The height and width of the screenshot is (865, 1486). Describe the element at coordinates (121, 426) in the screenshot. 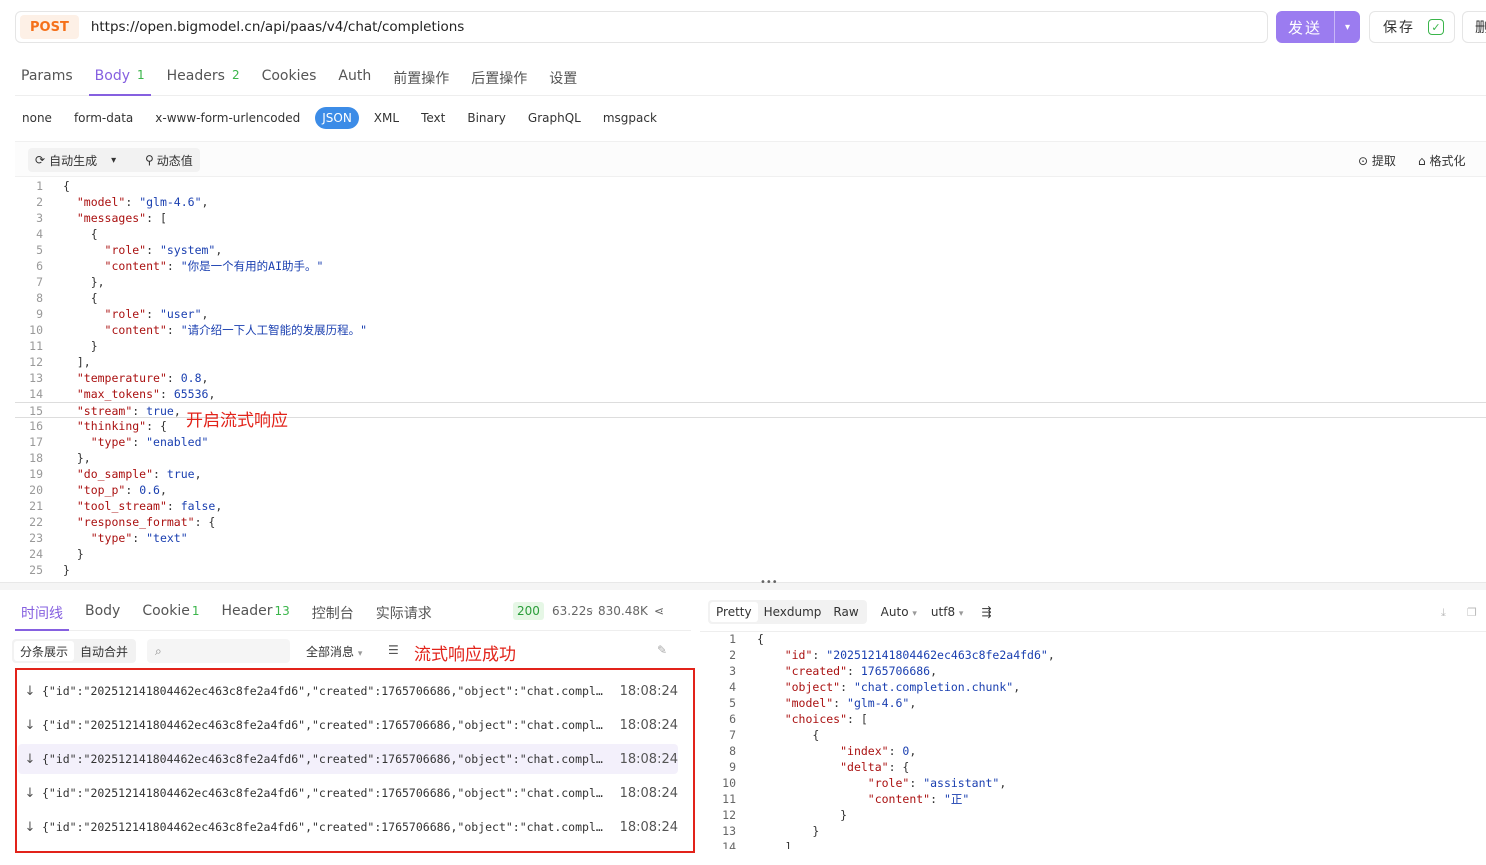

I see `code-text: "thinking": {` at that location.